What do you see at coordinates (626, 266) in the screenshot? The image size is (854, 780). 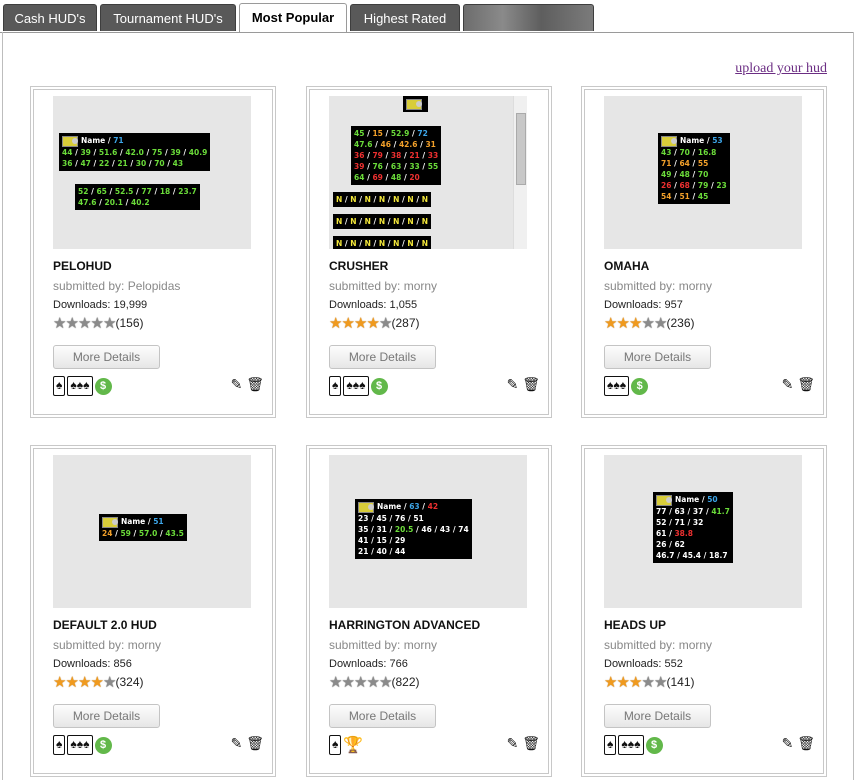 I see `hud-title: OMAHA` at bounding box center [626, 266].